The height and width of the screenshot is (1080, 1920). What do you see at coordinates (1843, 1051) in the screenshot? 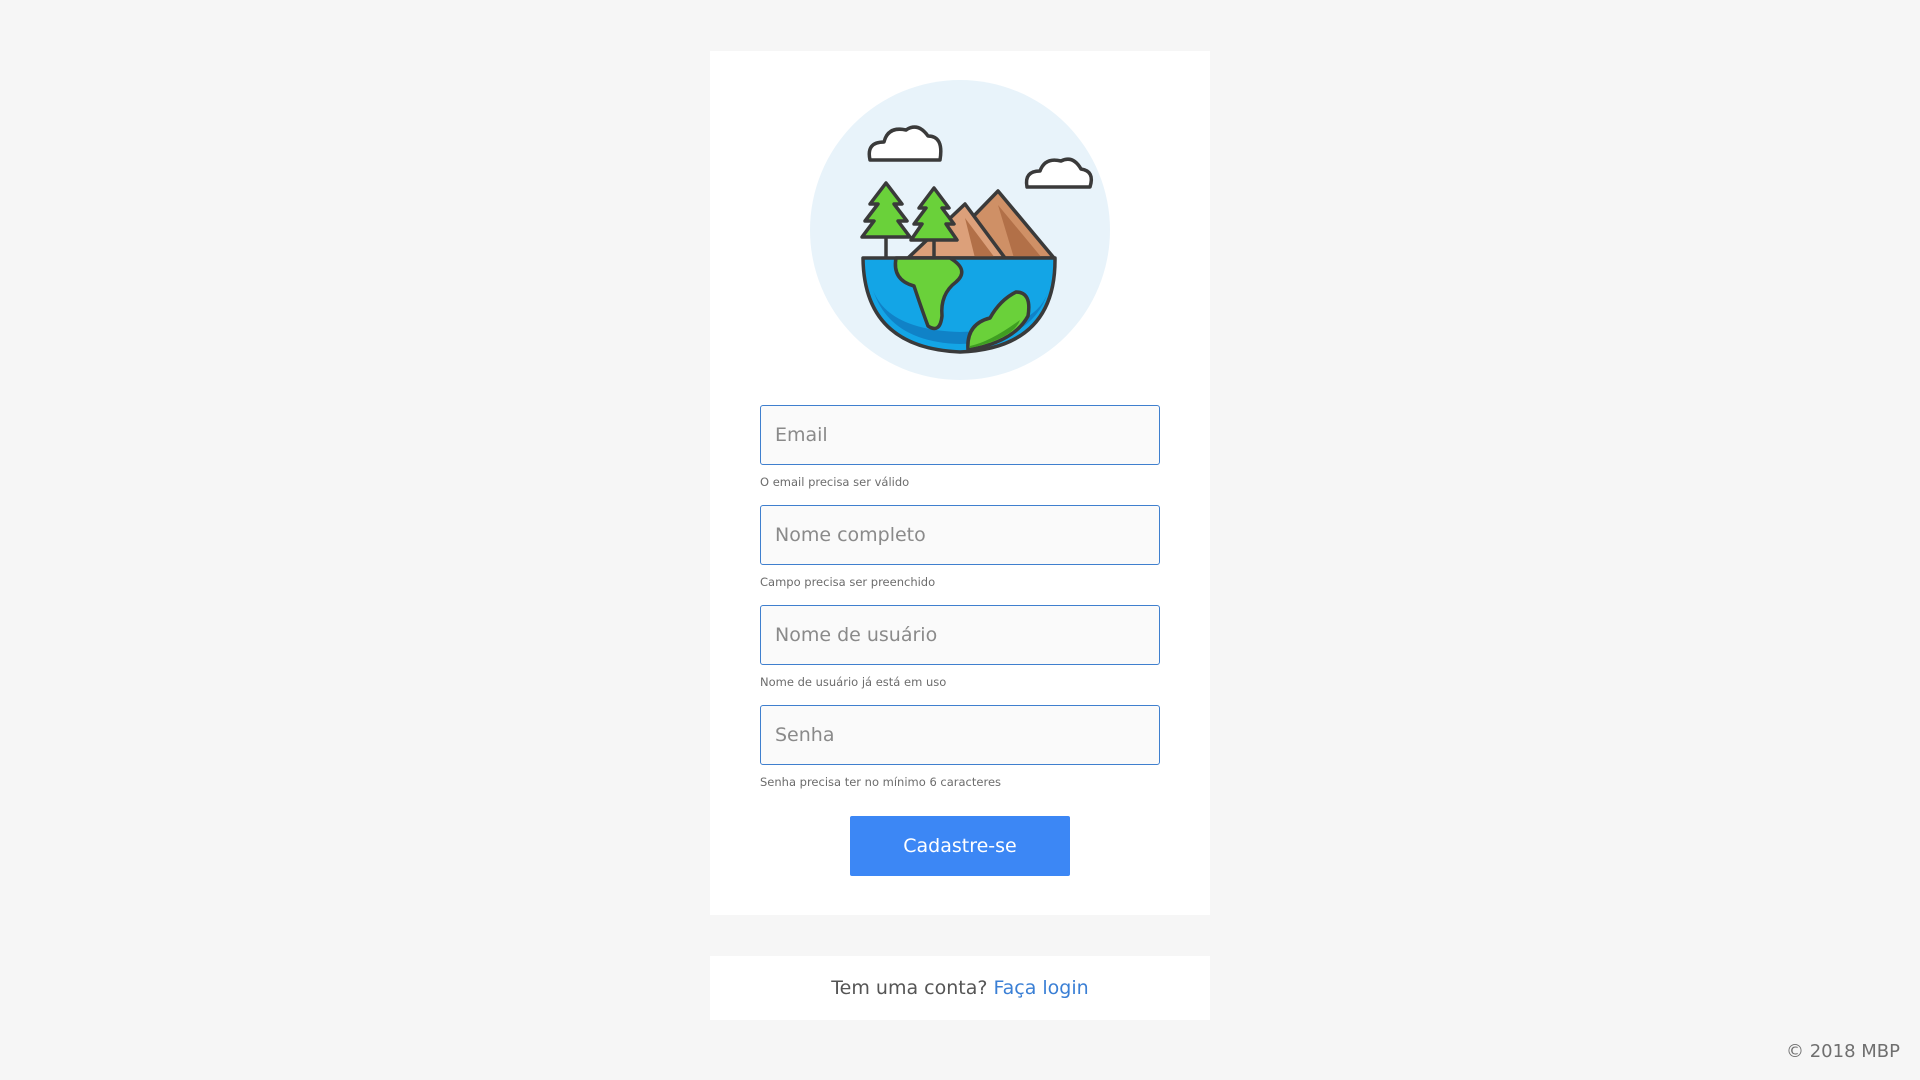
I see `copyright-text: © 2018 MBP` at bounding box center [1843, 1051].